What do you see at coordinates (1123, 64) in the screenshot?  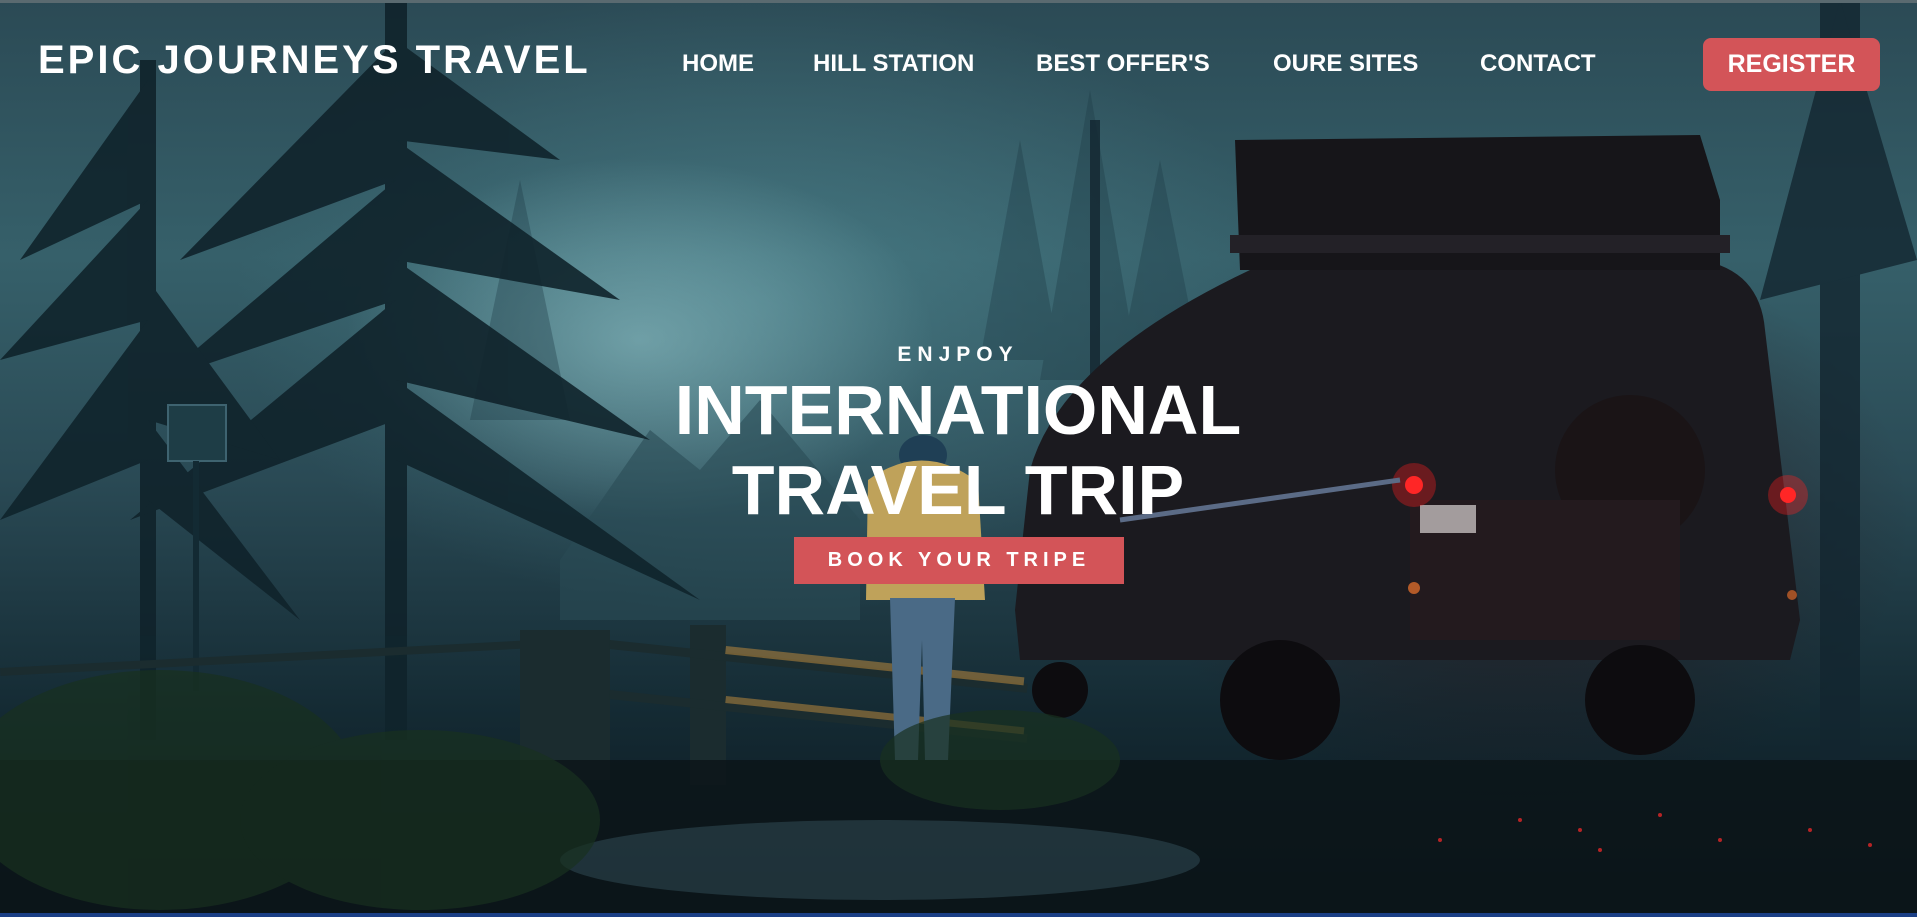 I see `nav-link-best-offers: BEST OFFER'S` at bounding box center [1123, 64].